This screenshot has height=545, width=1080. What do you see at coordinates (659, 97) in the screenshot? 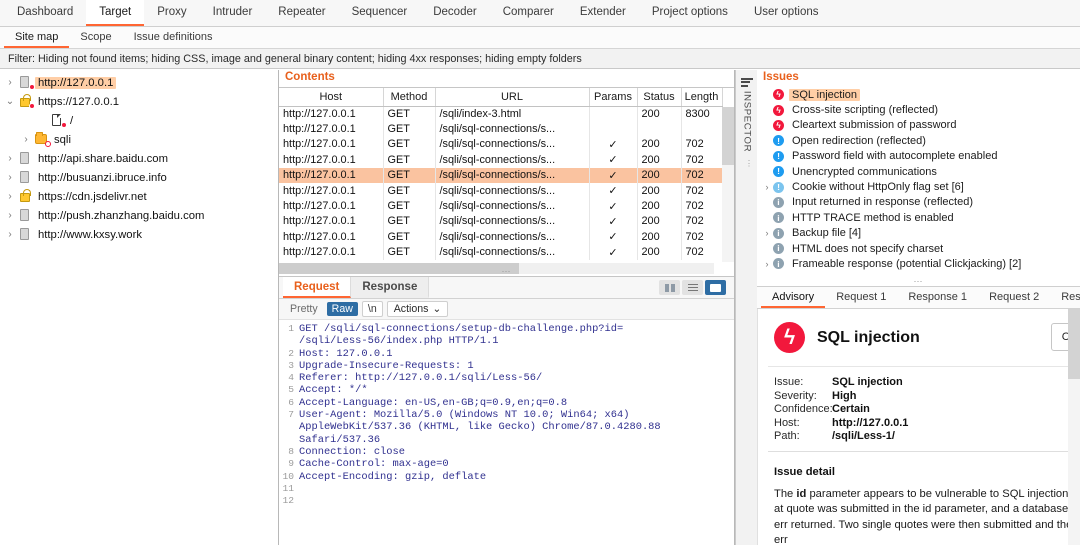
I see `column-header-status: Status` at bounding box center [659, 97].